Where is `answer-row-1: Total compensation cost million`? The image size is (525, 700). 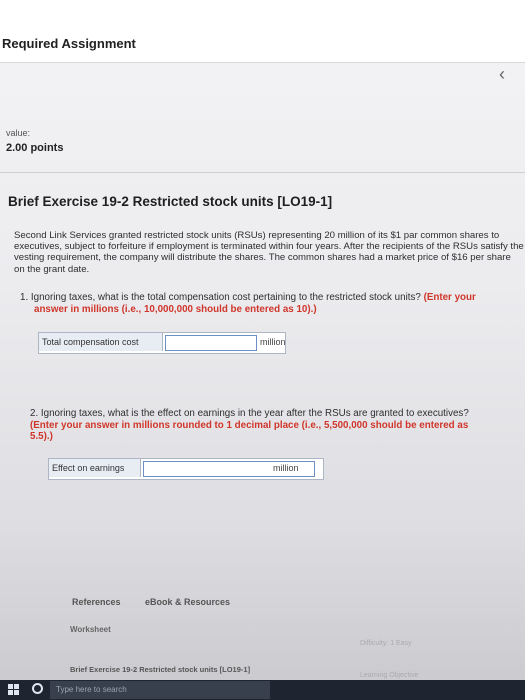 answer-row-1: Total compensation cost million is located at coordinates (162, 343).